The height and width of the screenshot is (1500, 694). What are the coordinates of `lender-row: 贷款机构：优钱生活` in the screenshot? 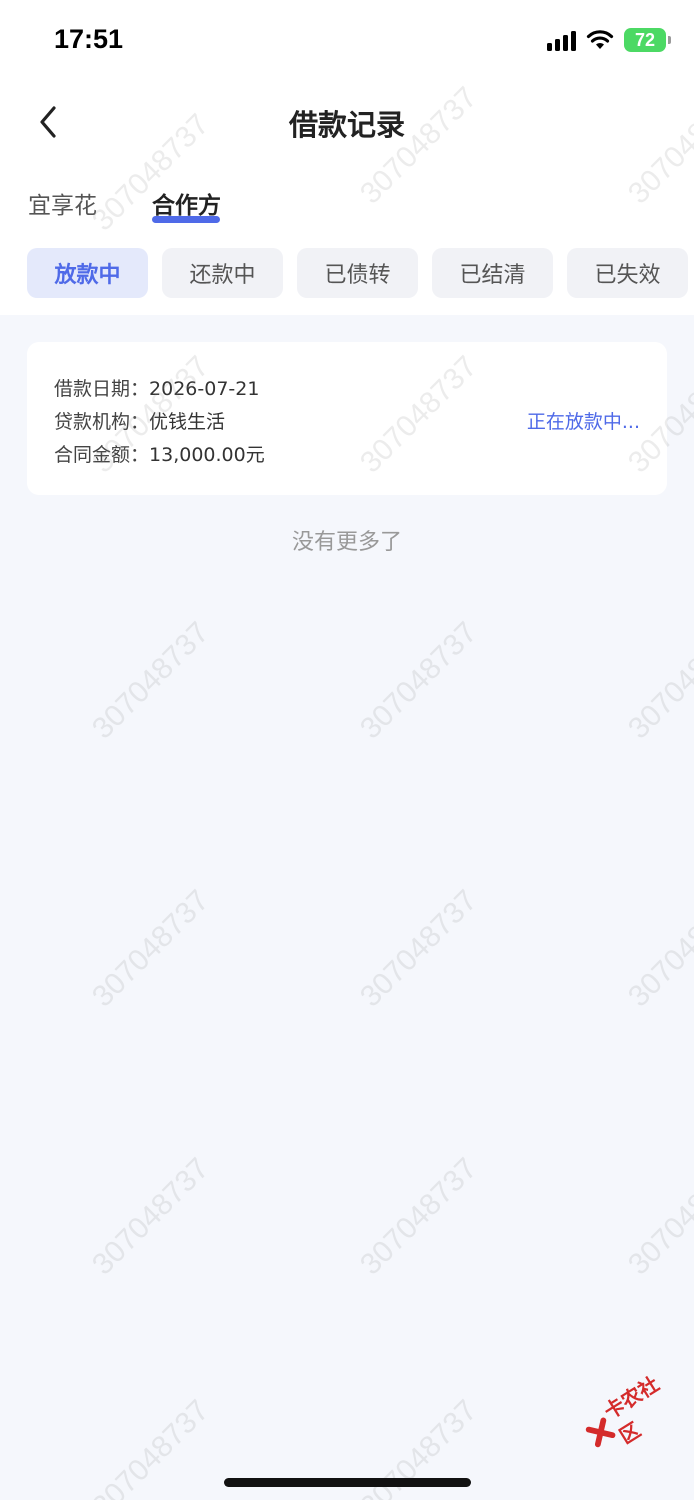 It's located at (139, 420).